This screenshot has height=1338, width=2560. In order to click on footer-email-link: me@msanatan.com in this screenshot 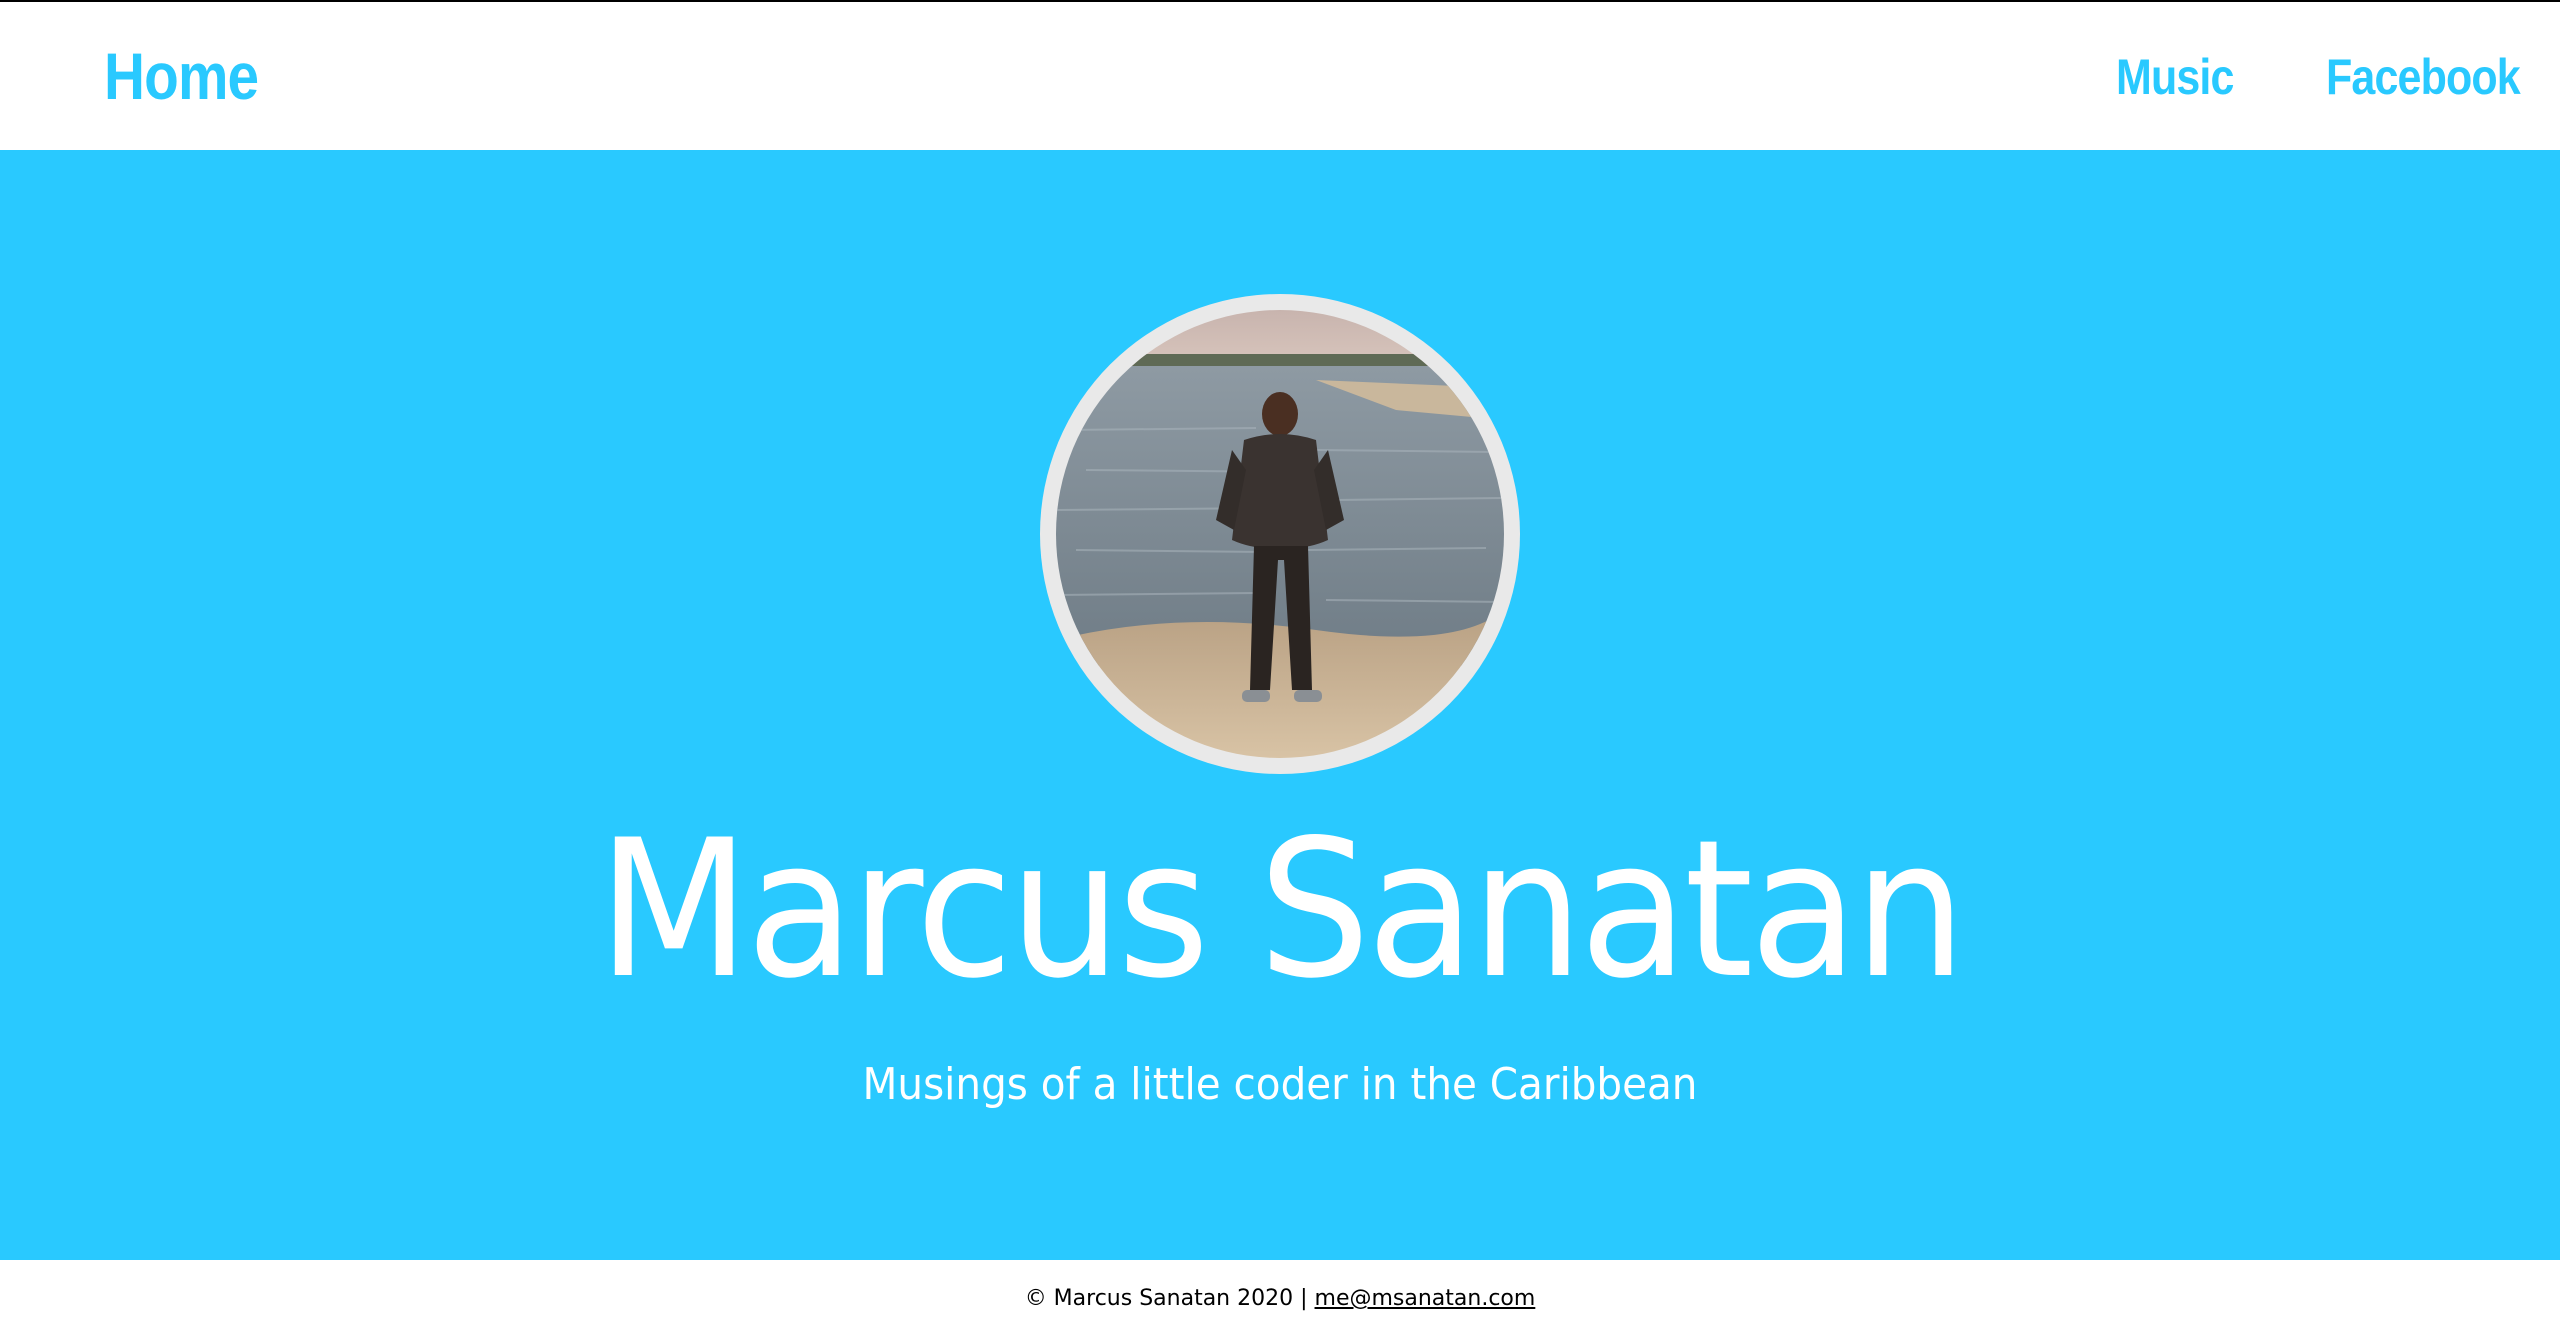, I will do `click(1425, 1298)`.